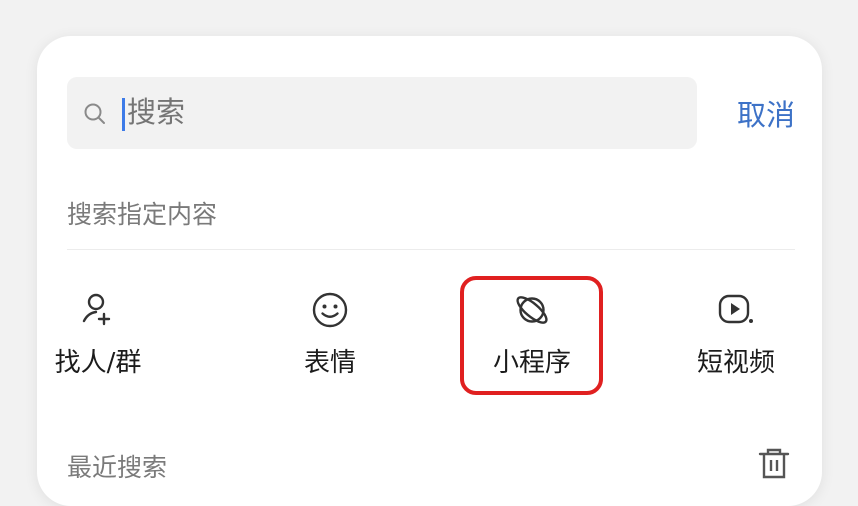 The height and width of the screenshot is (506, 858). Describe the element at coordinates (94, 113) in the screenshot. I see `search-icon` at that location.